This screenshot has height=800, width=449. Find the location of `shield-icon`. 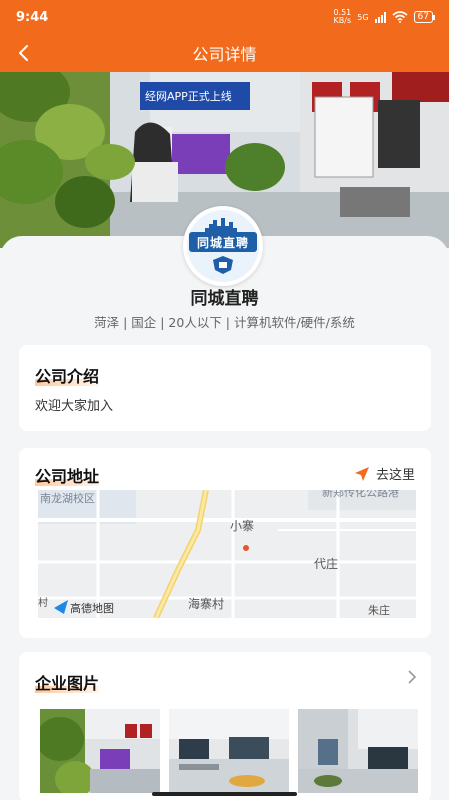

shield-icon is located at coordinates (223, 265).